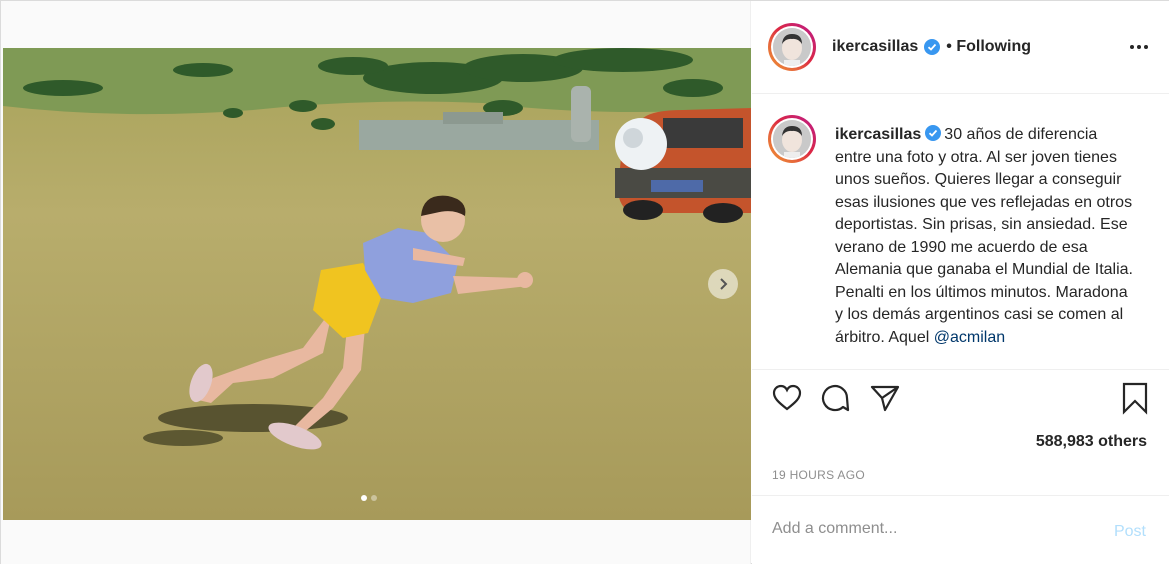 This screenshot has height=564, width=1169. I want to click on caption-avatar, so click(792, 139).